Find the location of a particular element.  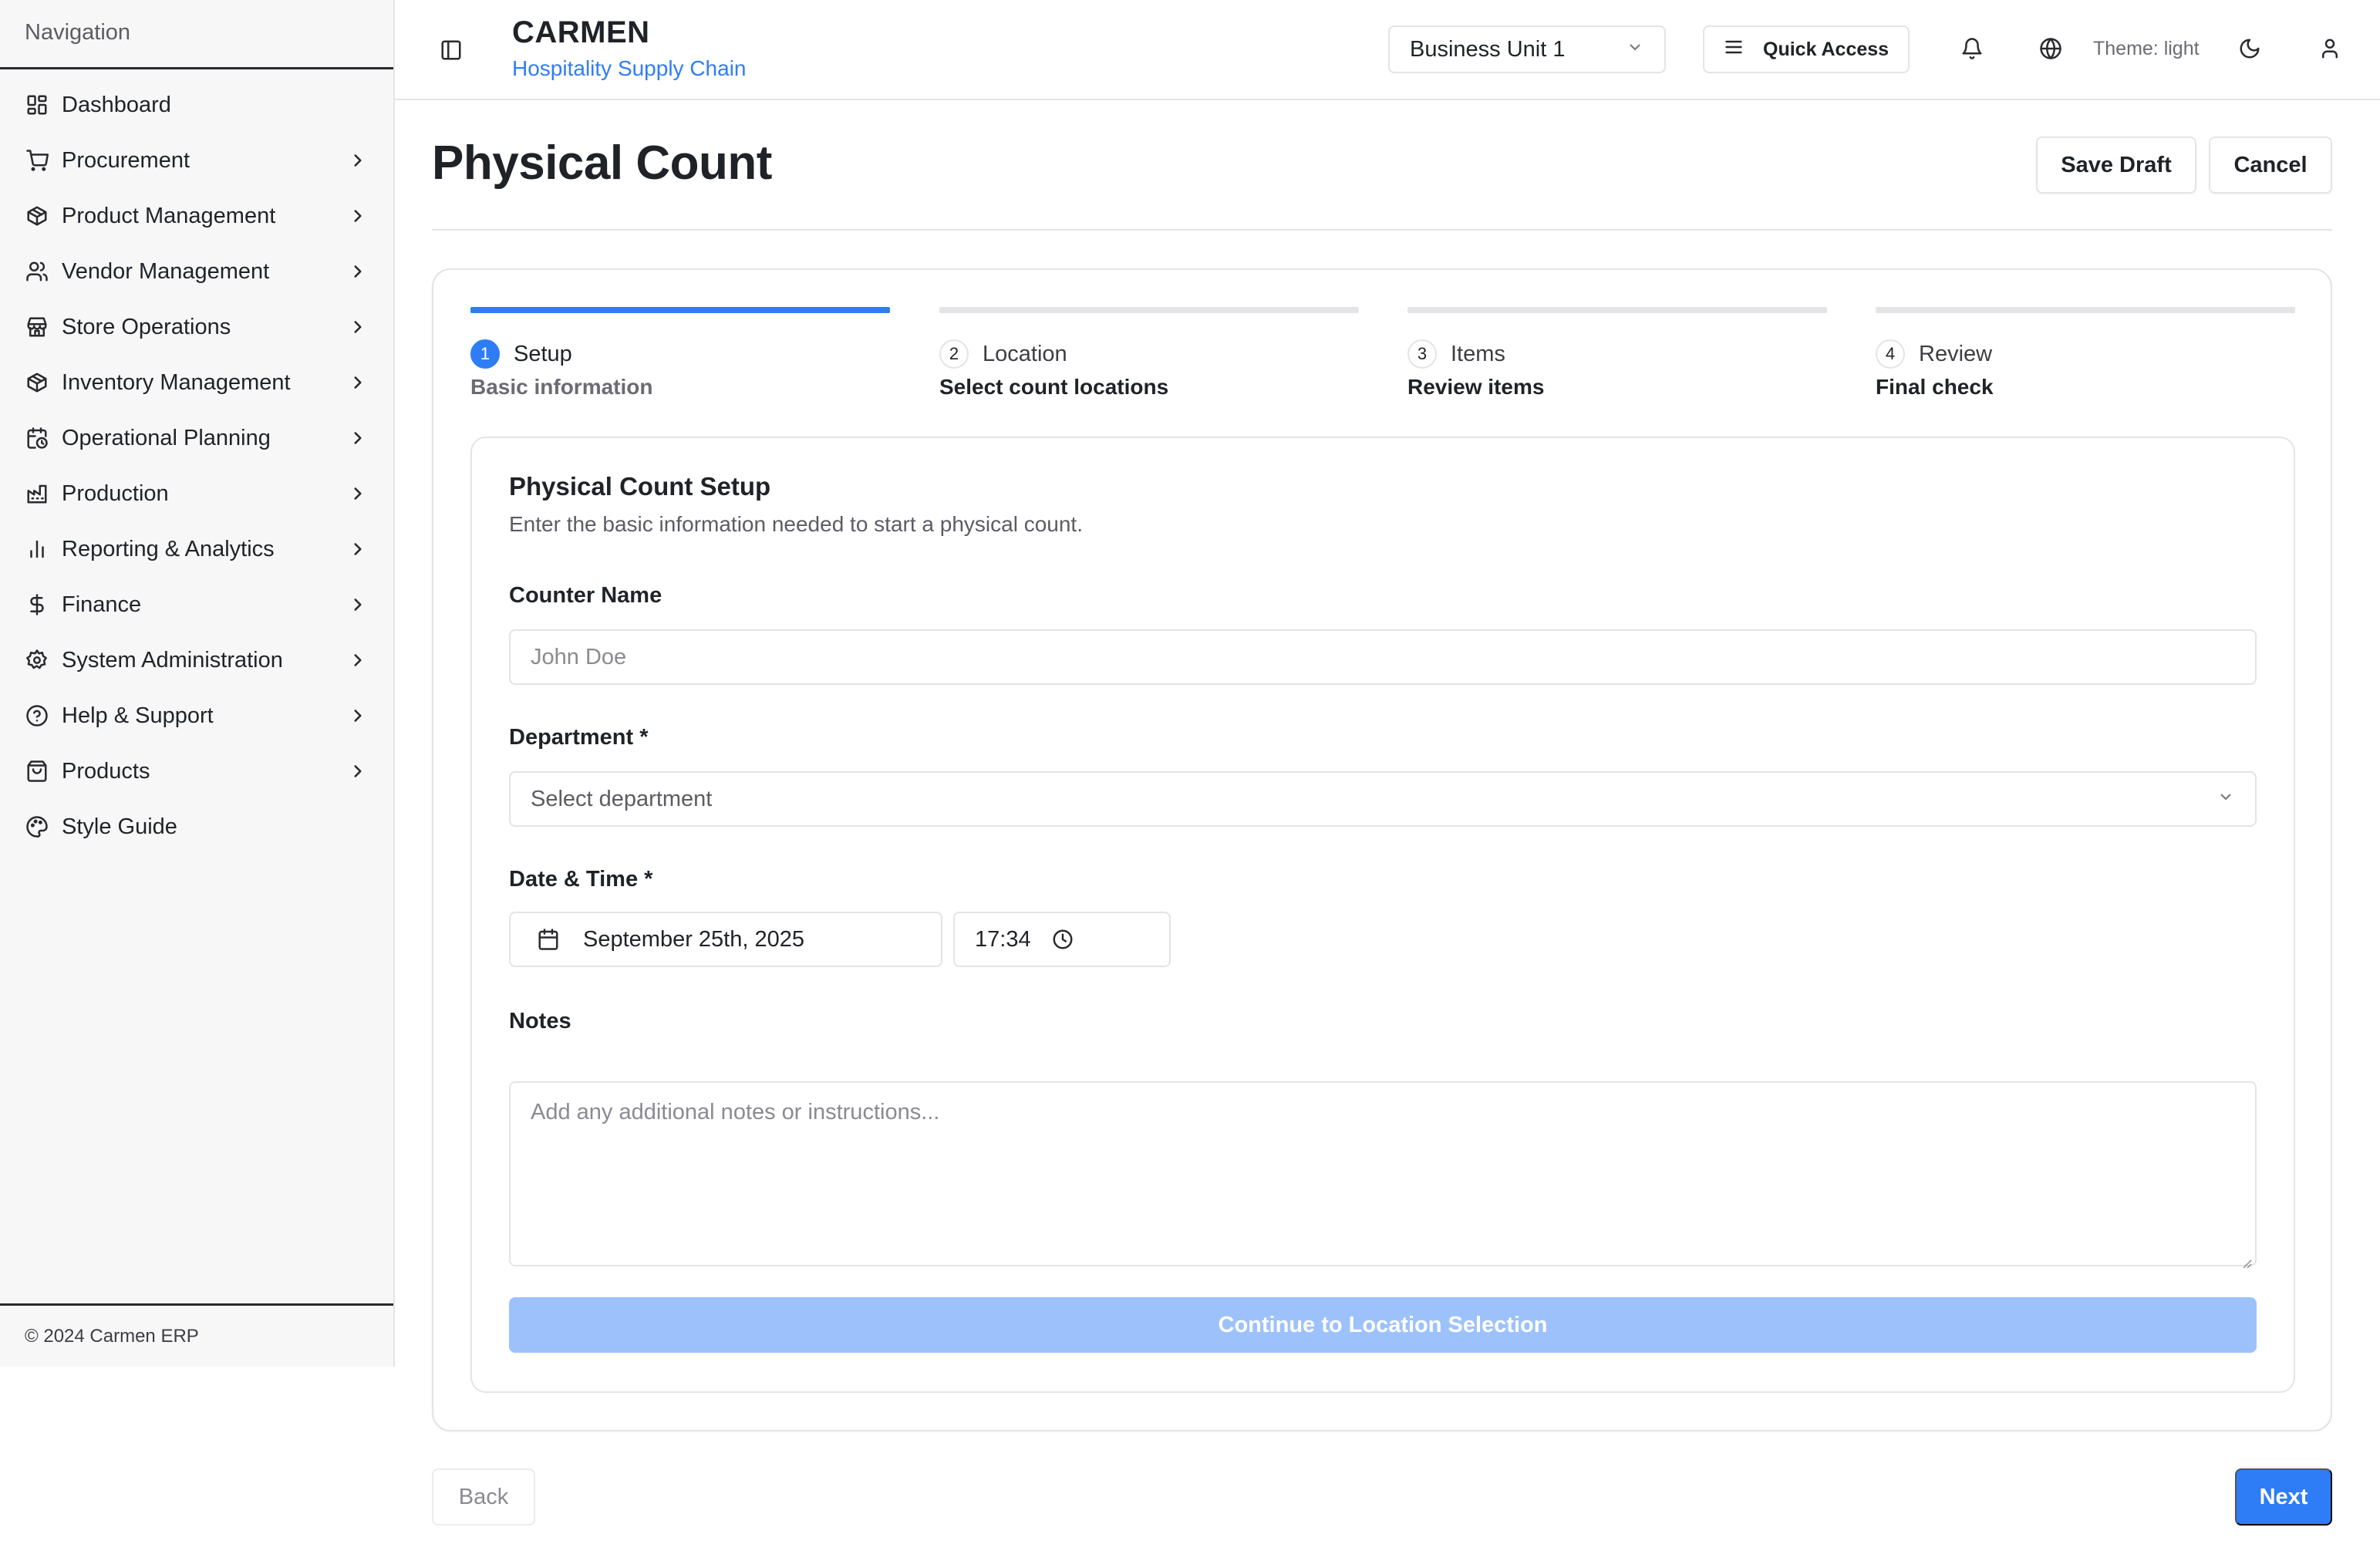

user-icon is located at coordinates (2331, 50).